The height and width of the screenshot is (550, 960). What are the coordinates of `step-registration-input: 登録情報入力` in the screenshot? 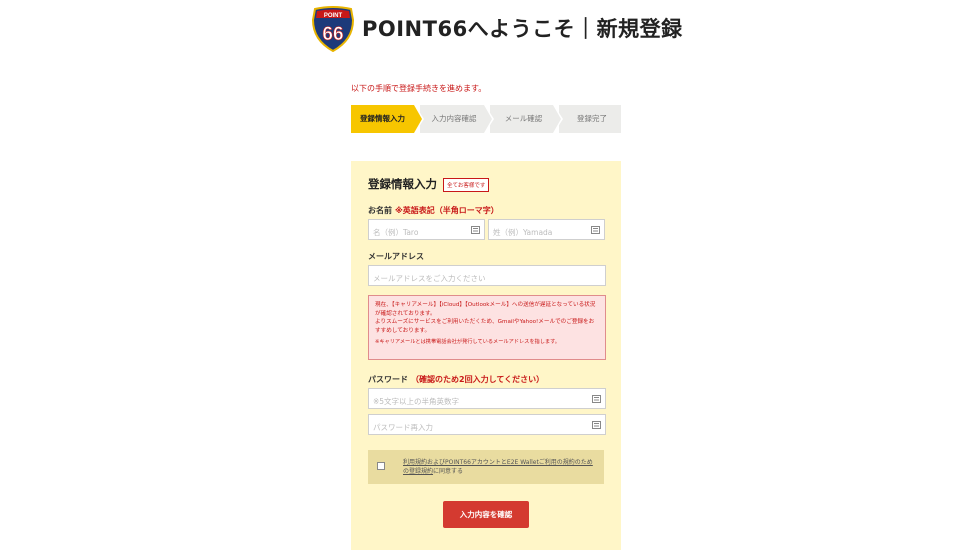 It's located at (387, 119).